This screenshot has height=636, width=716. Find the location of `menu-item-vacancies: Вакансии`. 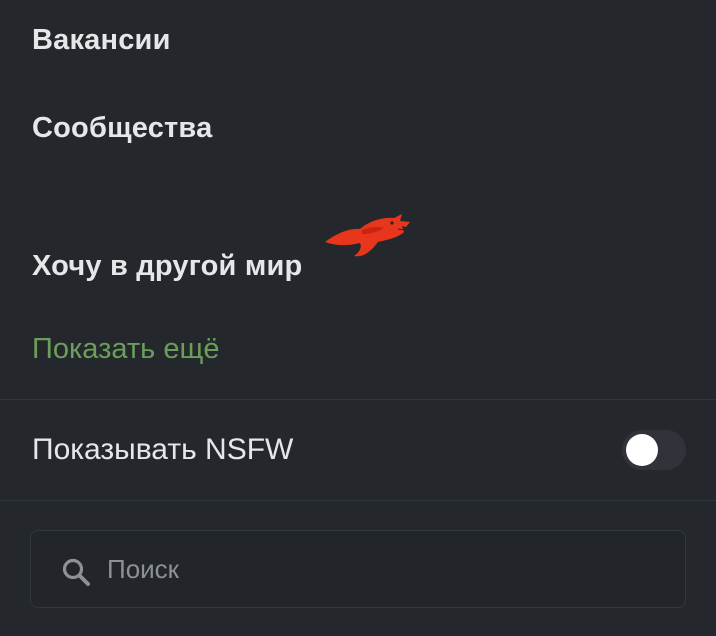

menu-item-vacancies: Вакансии is located at coordinates (101, 40).